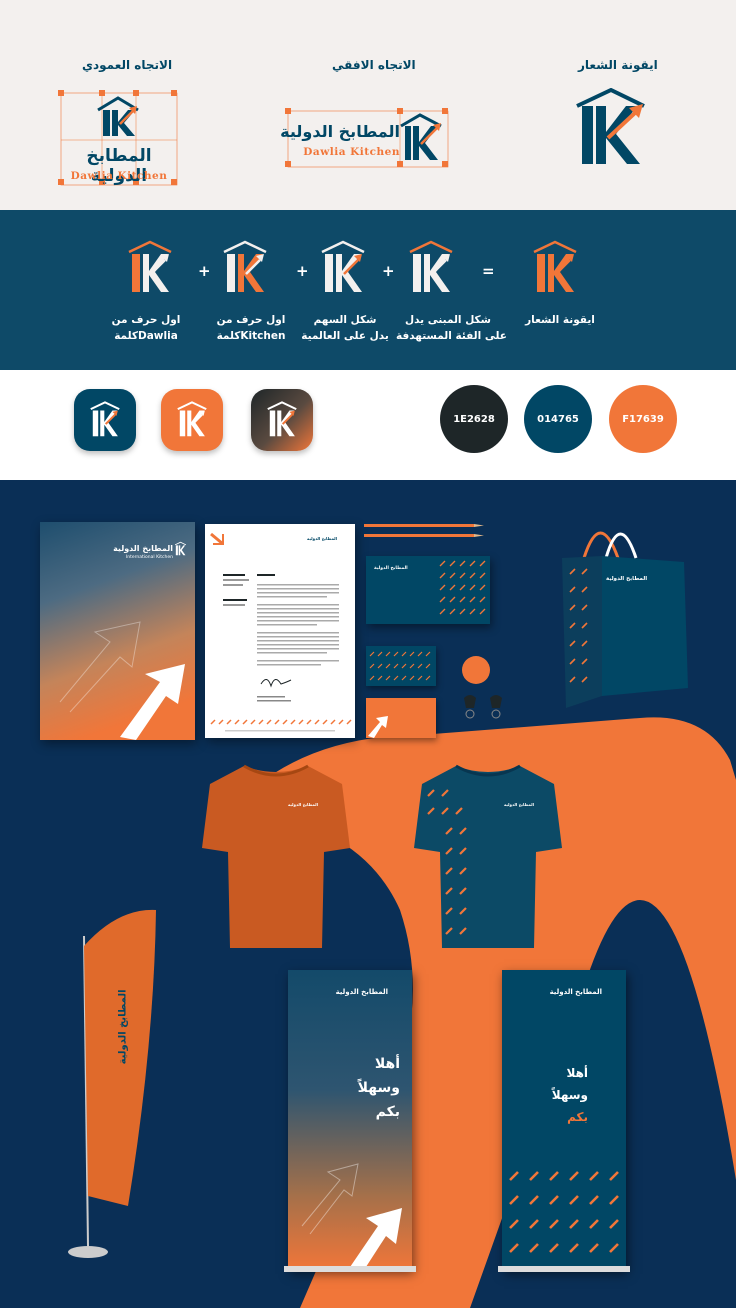  Describe the element at coordinates (146, 328) in the screenshot. I see `desc-letter-d: اول حرف من كلمةDawlia` at that location.